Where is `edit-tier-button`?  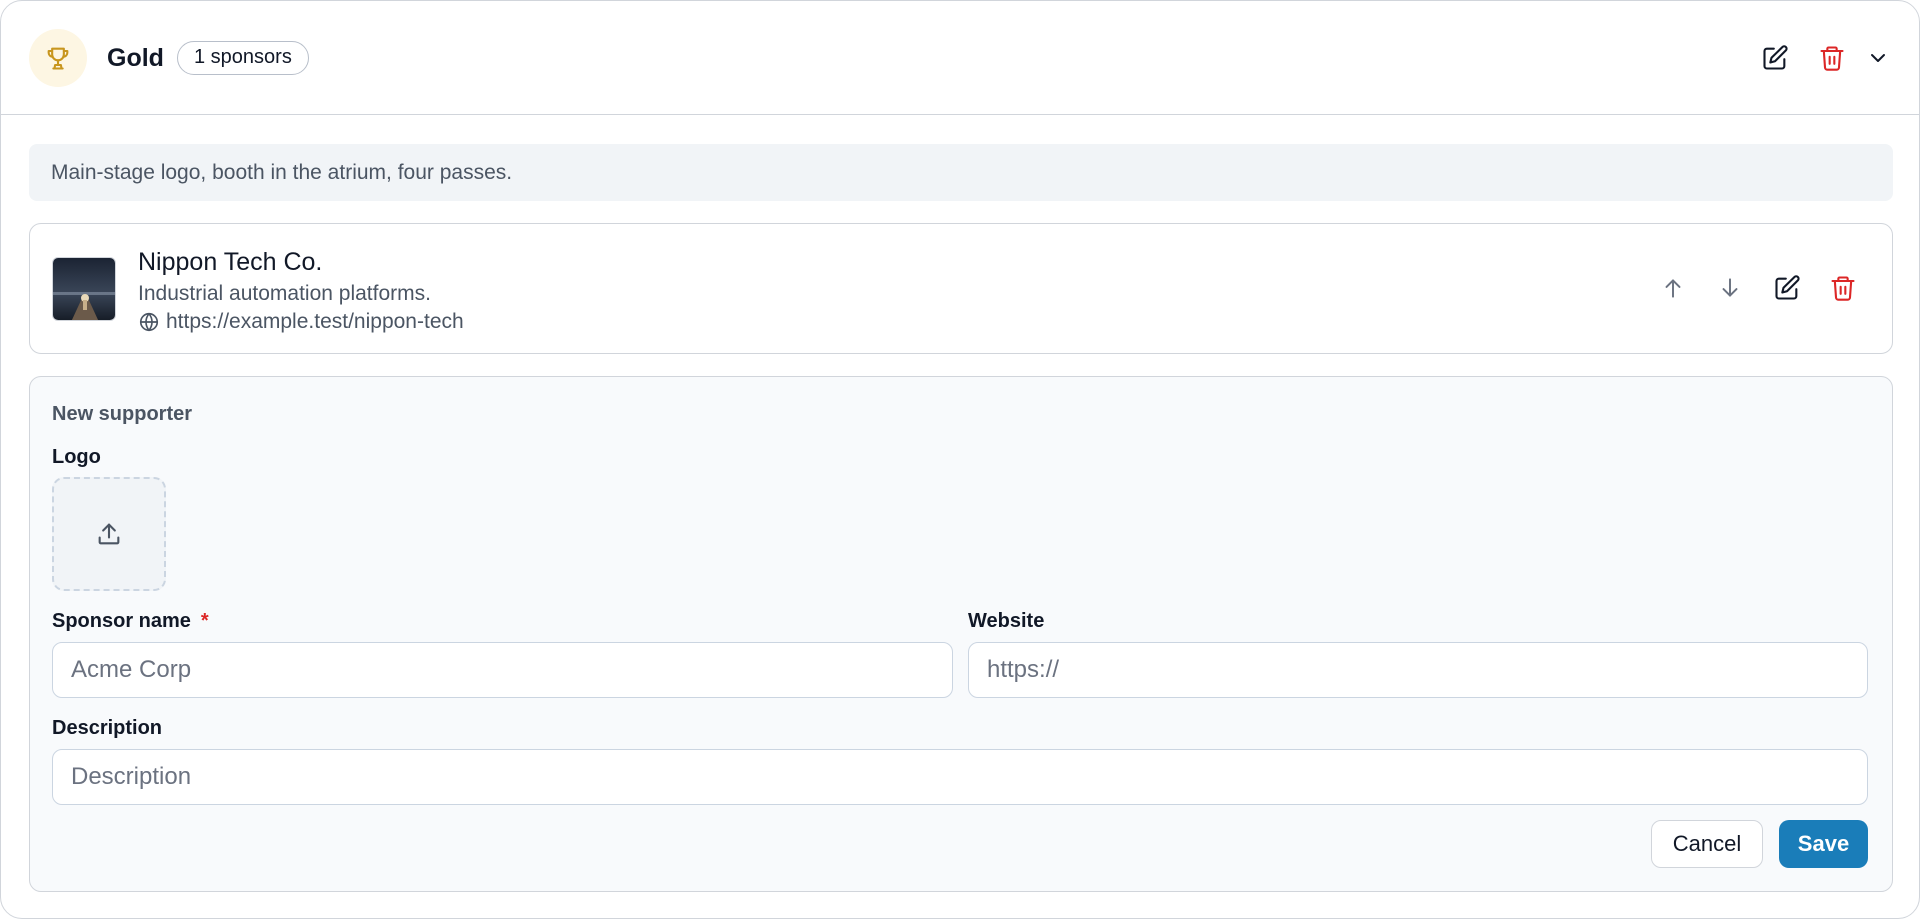
edit-tier-button is located at coordinates (1775, 58).